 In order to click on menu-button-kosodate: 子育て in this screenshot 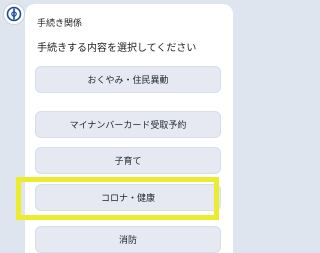, I will do `click(128, 160)`.